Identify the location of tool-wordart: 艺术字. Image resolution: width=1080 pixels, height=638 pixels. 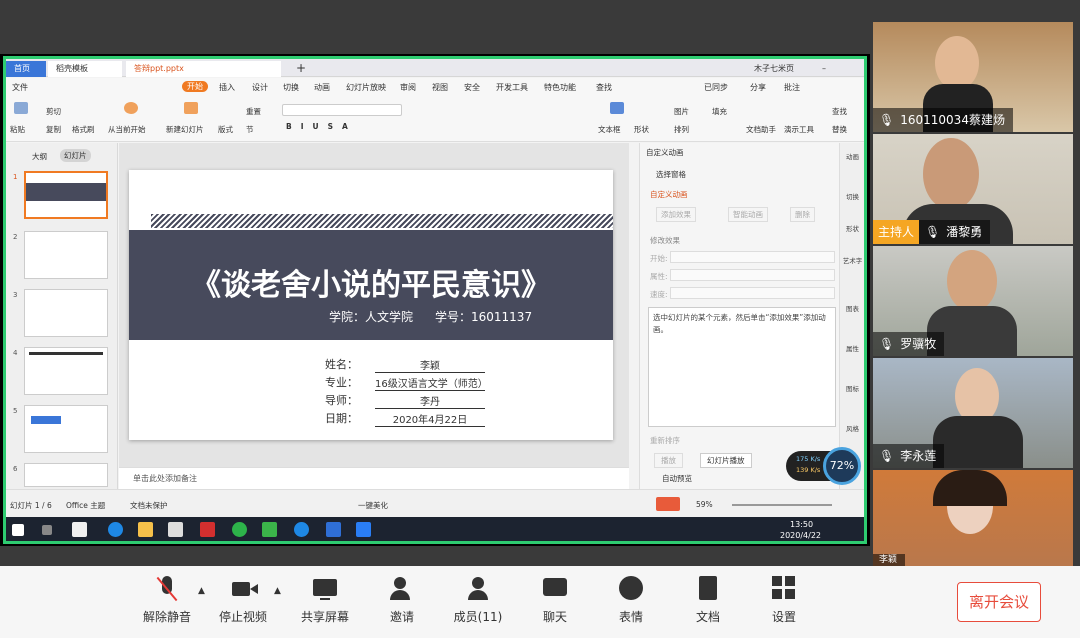
(852, 260).